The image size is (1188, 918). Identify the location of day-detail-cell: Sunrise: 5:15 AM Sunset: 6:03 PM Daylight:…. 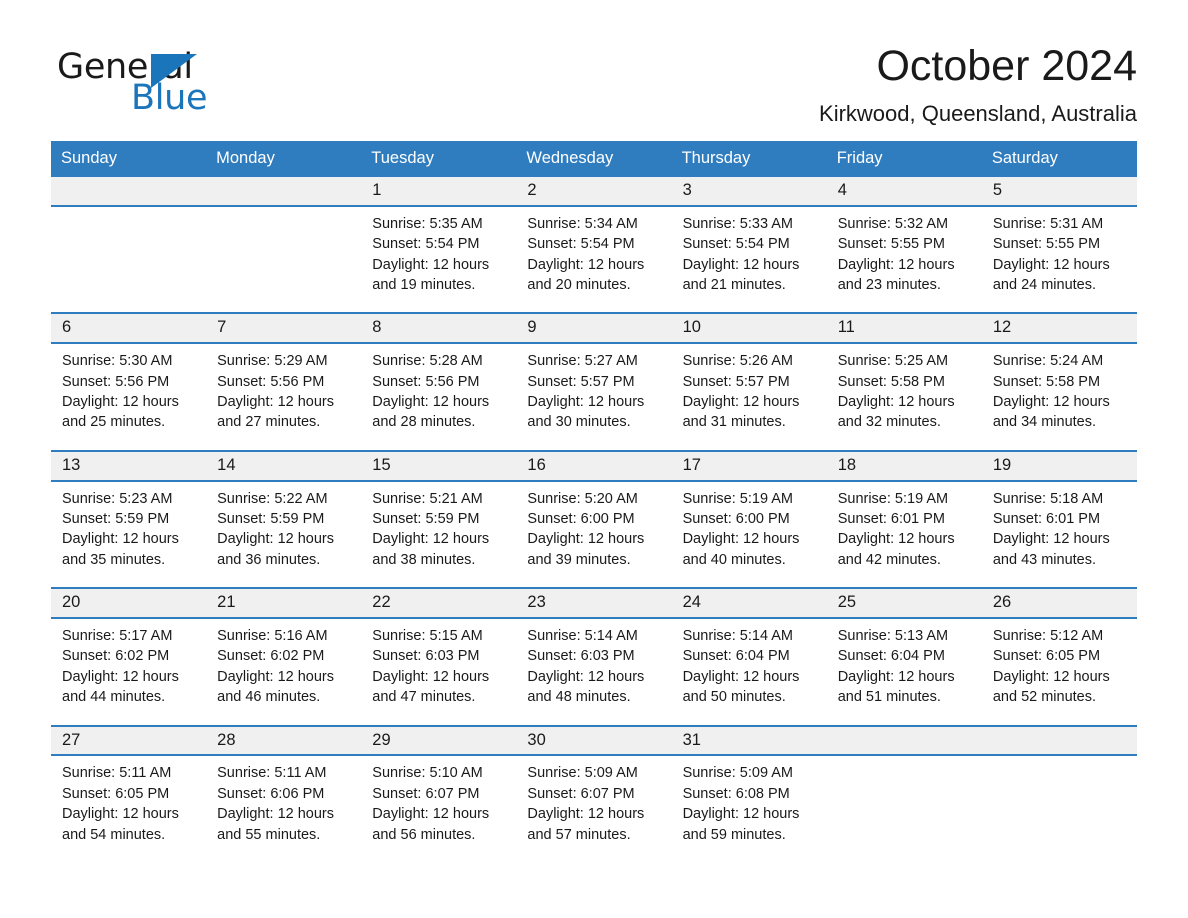
(439, 671).